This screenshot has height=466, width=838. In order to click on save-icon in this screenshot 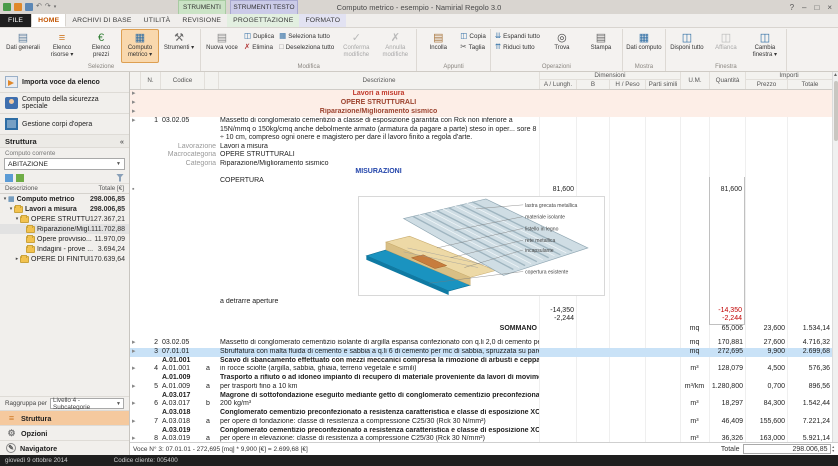, I will do `click(29, 7)`.